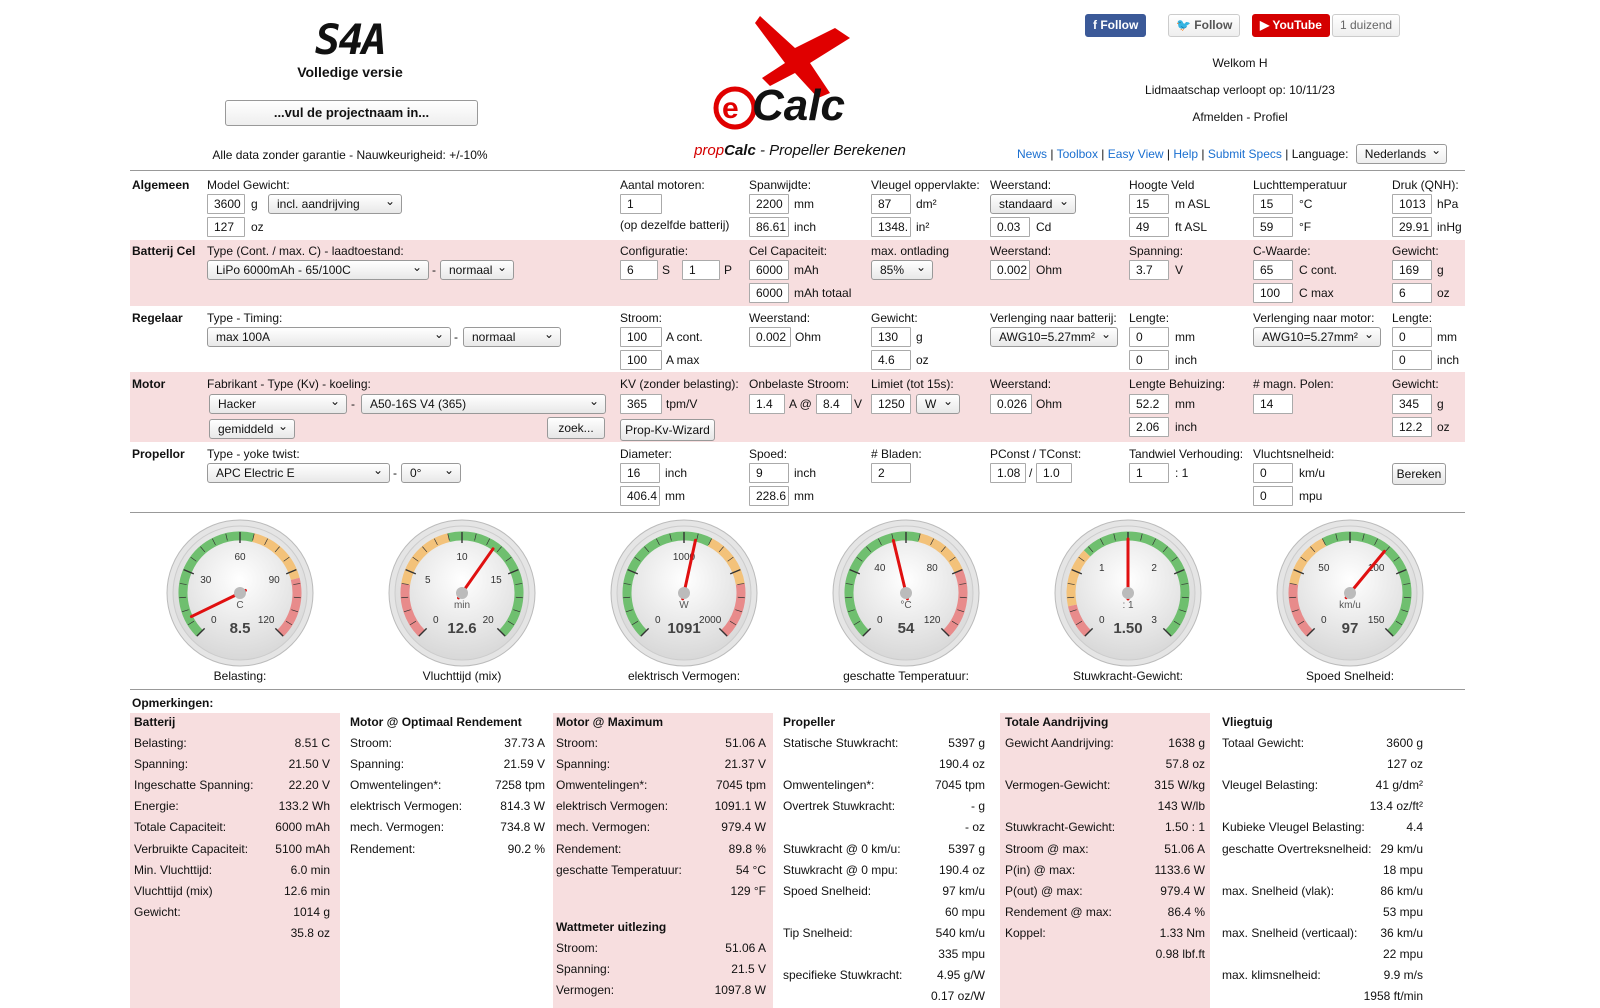  What do you see at coordinates (639, 270) in the screenshot?
I see `cells-s-input: 6` at bounding box center [639, 270].